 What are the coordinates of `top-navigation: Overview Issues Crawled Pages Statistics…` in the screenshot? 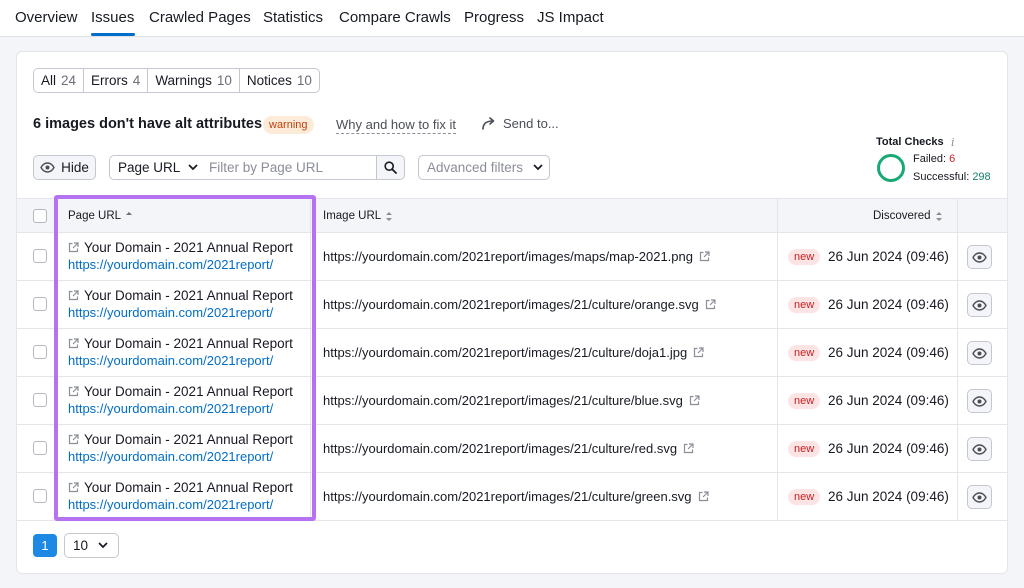 It's located at (512, 18).